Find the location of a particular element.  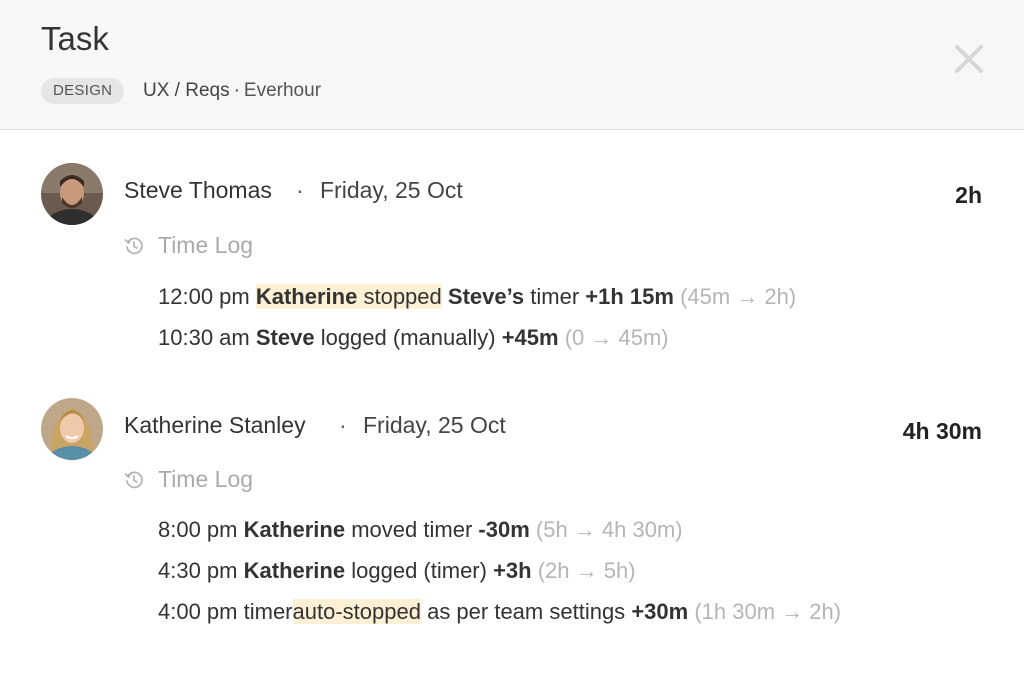

log-range: (2h → 5h) is located at coordinates (586, 570).